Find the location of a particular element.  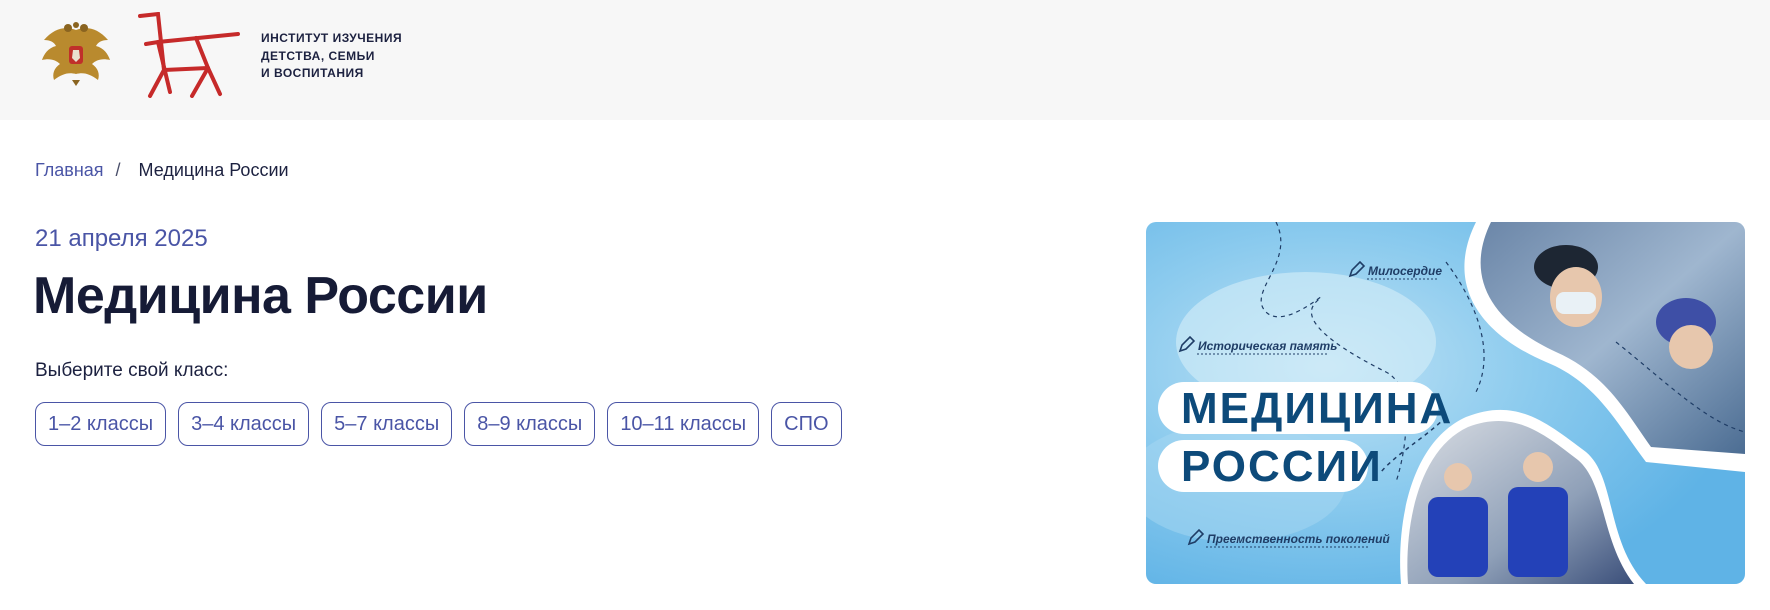

grade-button-3-4: 3–4 классы is located at coordinates (244, 424).